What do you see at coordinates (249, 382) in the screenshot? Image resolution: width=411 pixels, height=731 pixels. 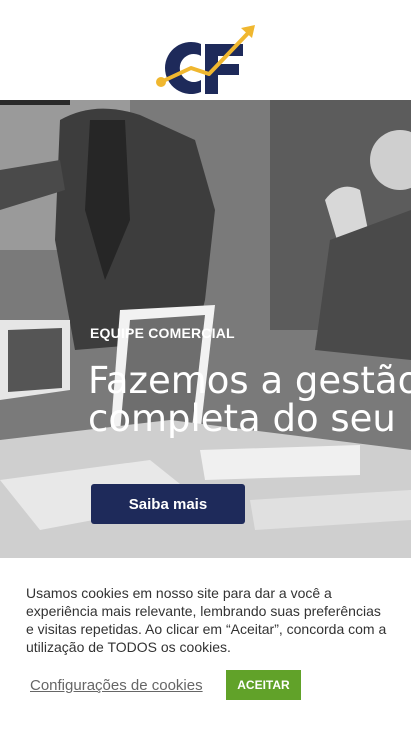 I see `hero-headline-line-1: Fazemos a gestão` at bounding box center [249, 382].